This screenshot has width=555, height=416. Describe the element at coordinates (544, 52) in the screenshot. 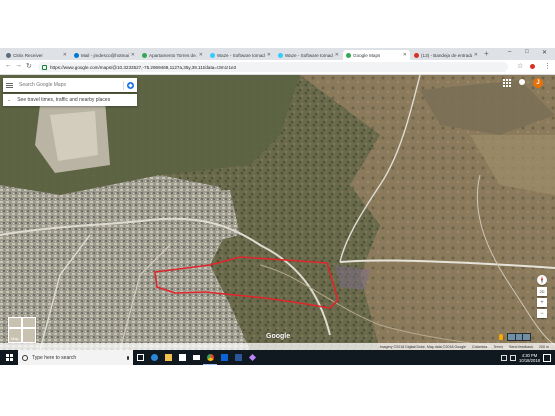

I see `close-window-button: ✕` at that location.